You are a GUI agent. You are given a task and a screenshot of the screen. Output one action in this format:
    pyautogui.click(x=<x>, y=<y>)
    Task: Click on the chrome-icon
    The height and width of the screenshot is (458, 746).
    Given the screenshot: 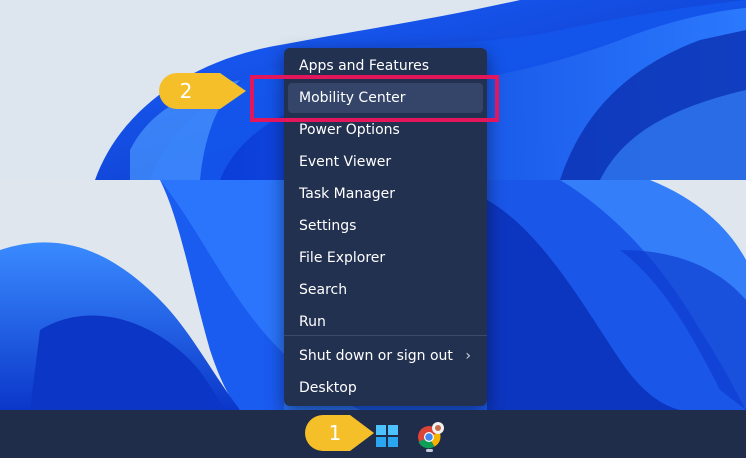 What is the action you would take?
    pyautogui.click(x=431, y=435)
    